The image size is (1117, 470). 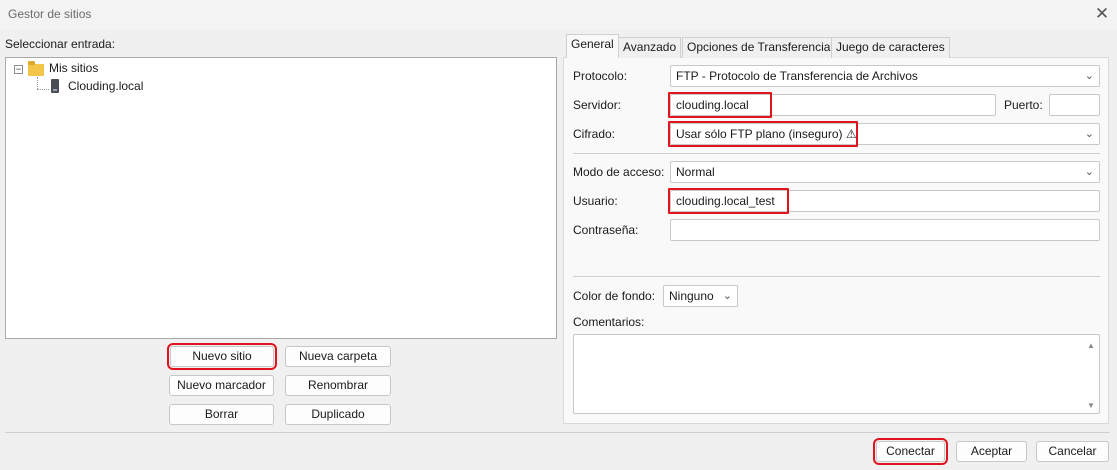 What do you see at coordinates (1102, 14) in the screenshot?
I see `close-icon: ✕` at bounding box center [1102, 14].